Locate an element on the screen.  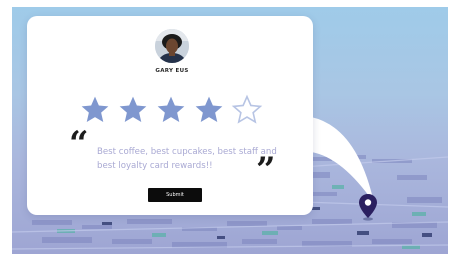
star-3-filled-icon is located at coordinates (171, 110).